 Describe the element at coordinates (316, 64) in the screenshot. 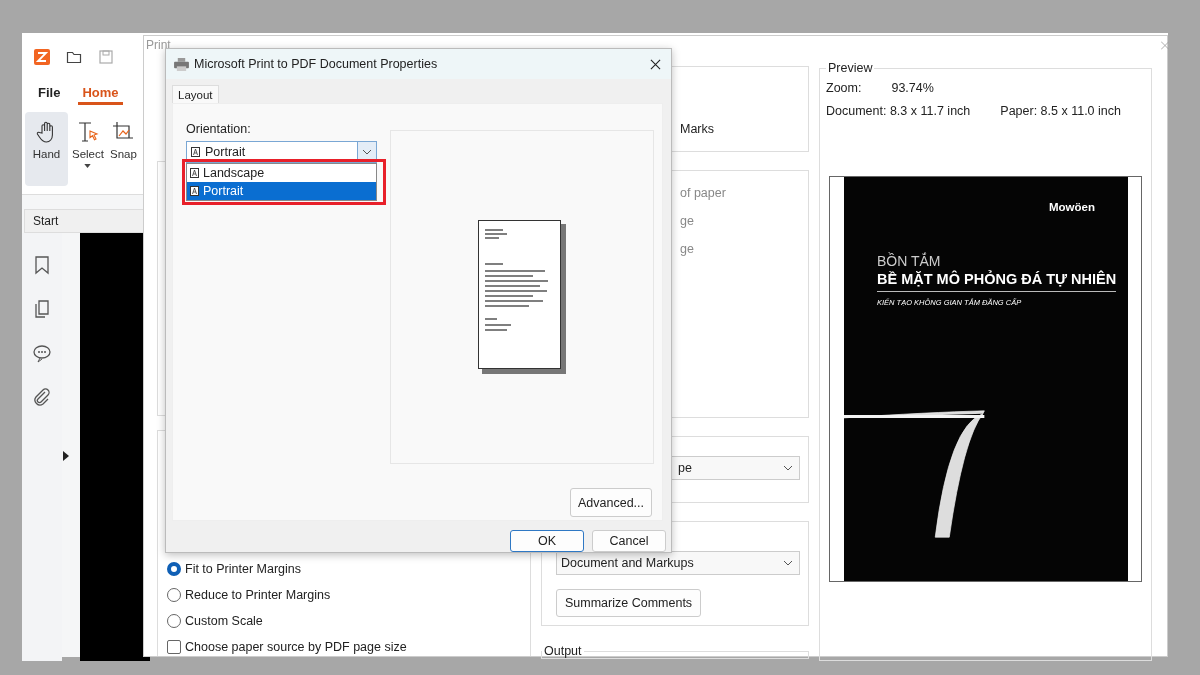

I see `dialog-title: Microsoft Print to PDF Document Properties` at that location.